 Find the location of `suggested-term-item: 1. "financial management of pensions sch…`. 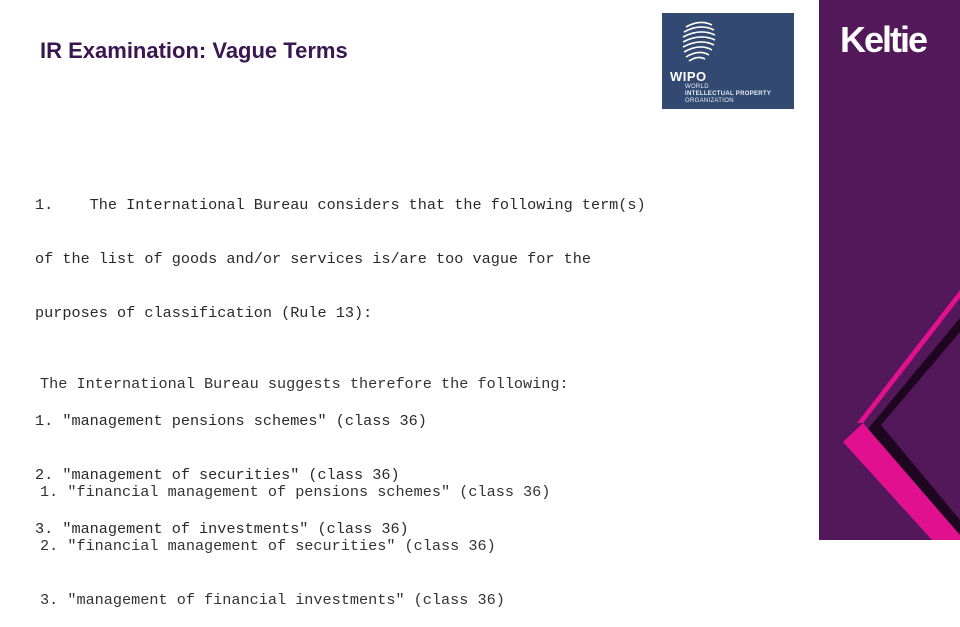

suggested-term-item: 1. "financial management of pensions sch… is located at coordinates (295, 492).